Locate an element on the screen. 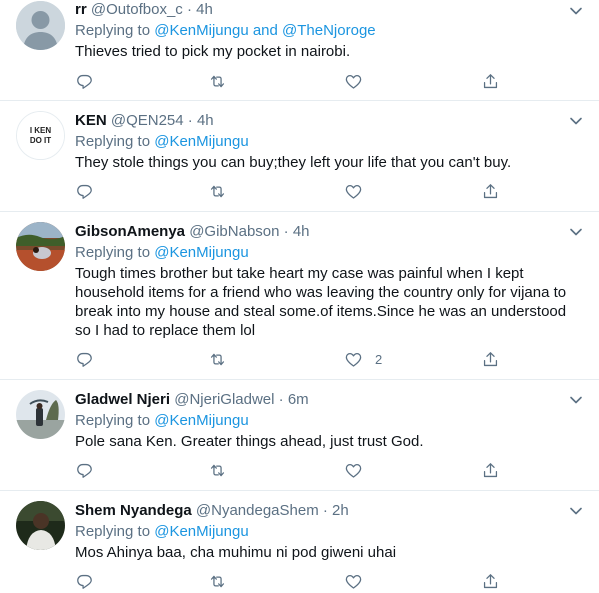  author-name: Shem Nyandega is located at coordinates (133, 510).